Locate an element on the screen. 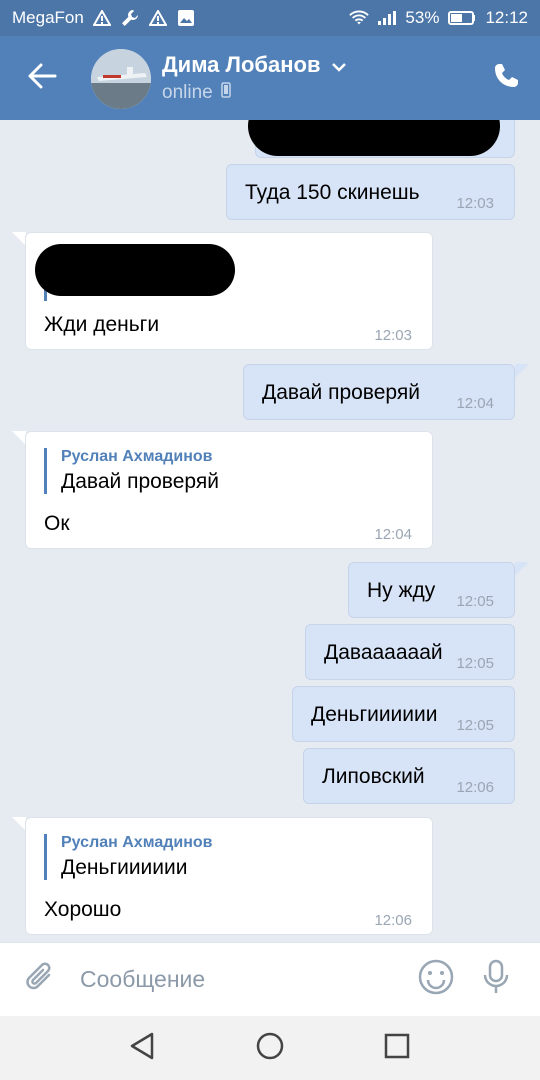 This screenshot has height=1080, width=540. contact-name: Дима Лобанов is located at coordinates (241, 65).